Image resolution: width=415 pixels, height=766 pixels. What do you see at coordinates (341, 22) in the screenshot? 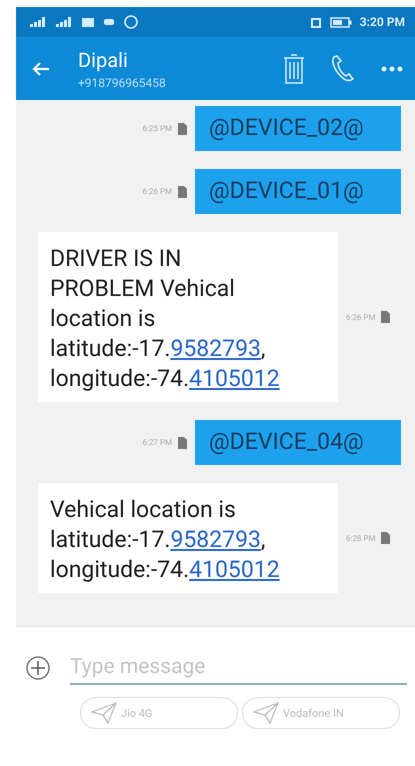
I see `battery-icon` at bounding box center [341, 22].